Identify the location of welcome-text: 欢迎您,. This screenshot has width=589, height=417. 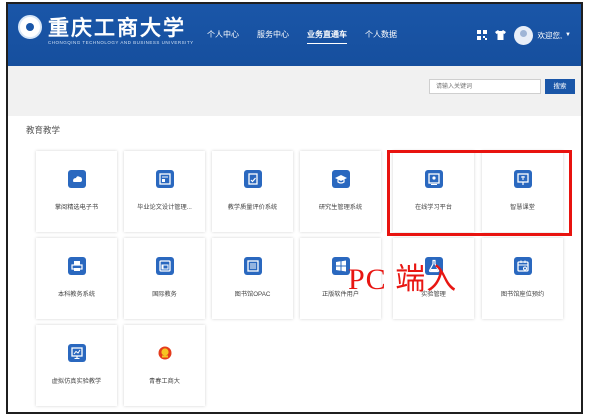
(549, 35).